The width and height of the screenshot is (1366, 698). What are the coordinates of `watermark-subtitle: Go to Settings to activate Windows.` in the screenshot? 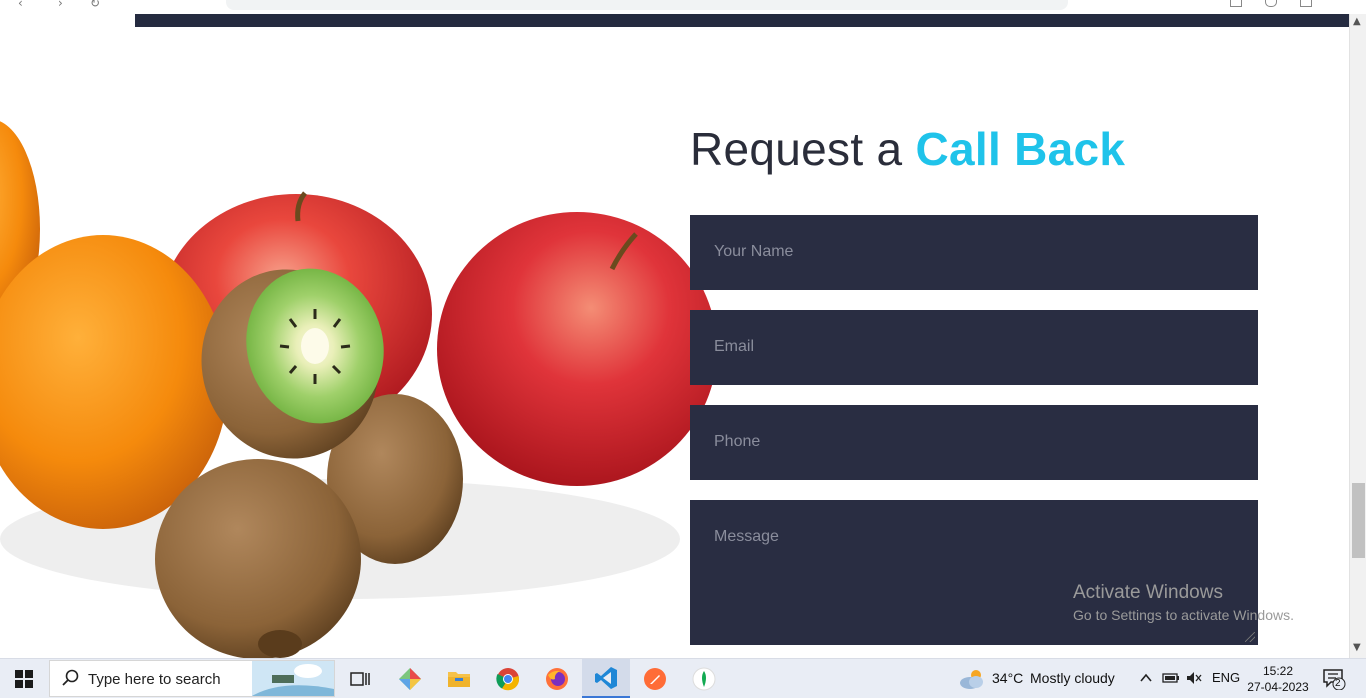 It's located at (1183, 615).